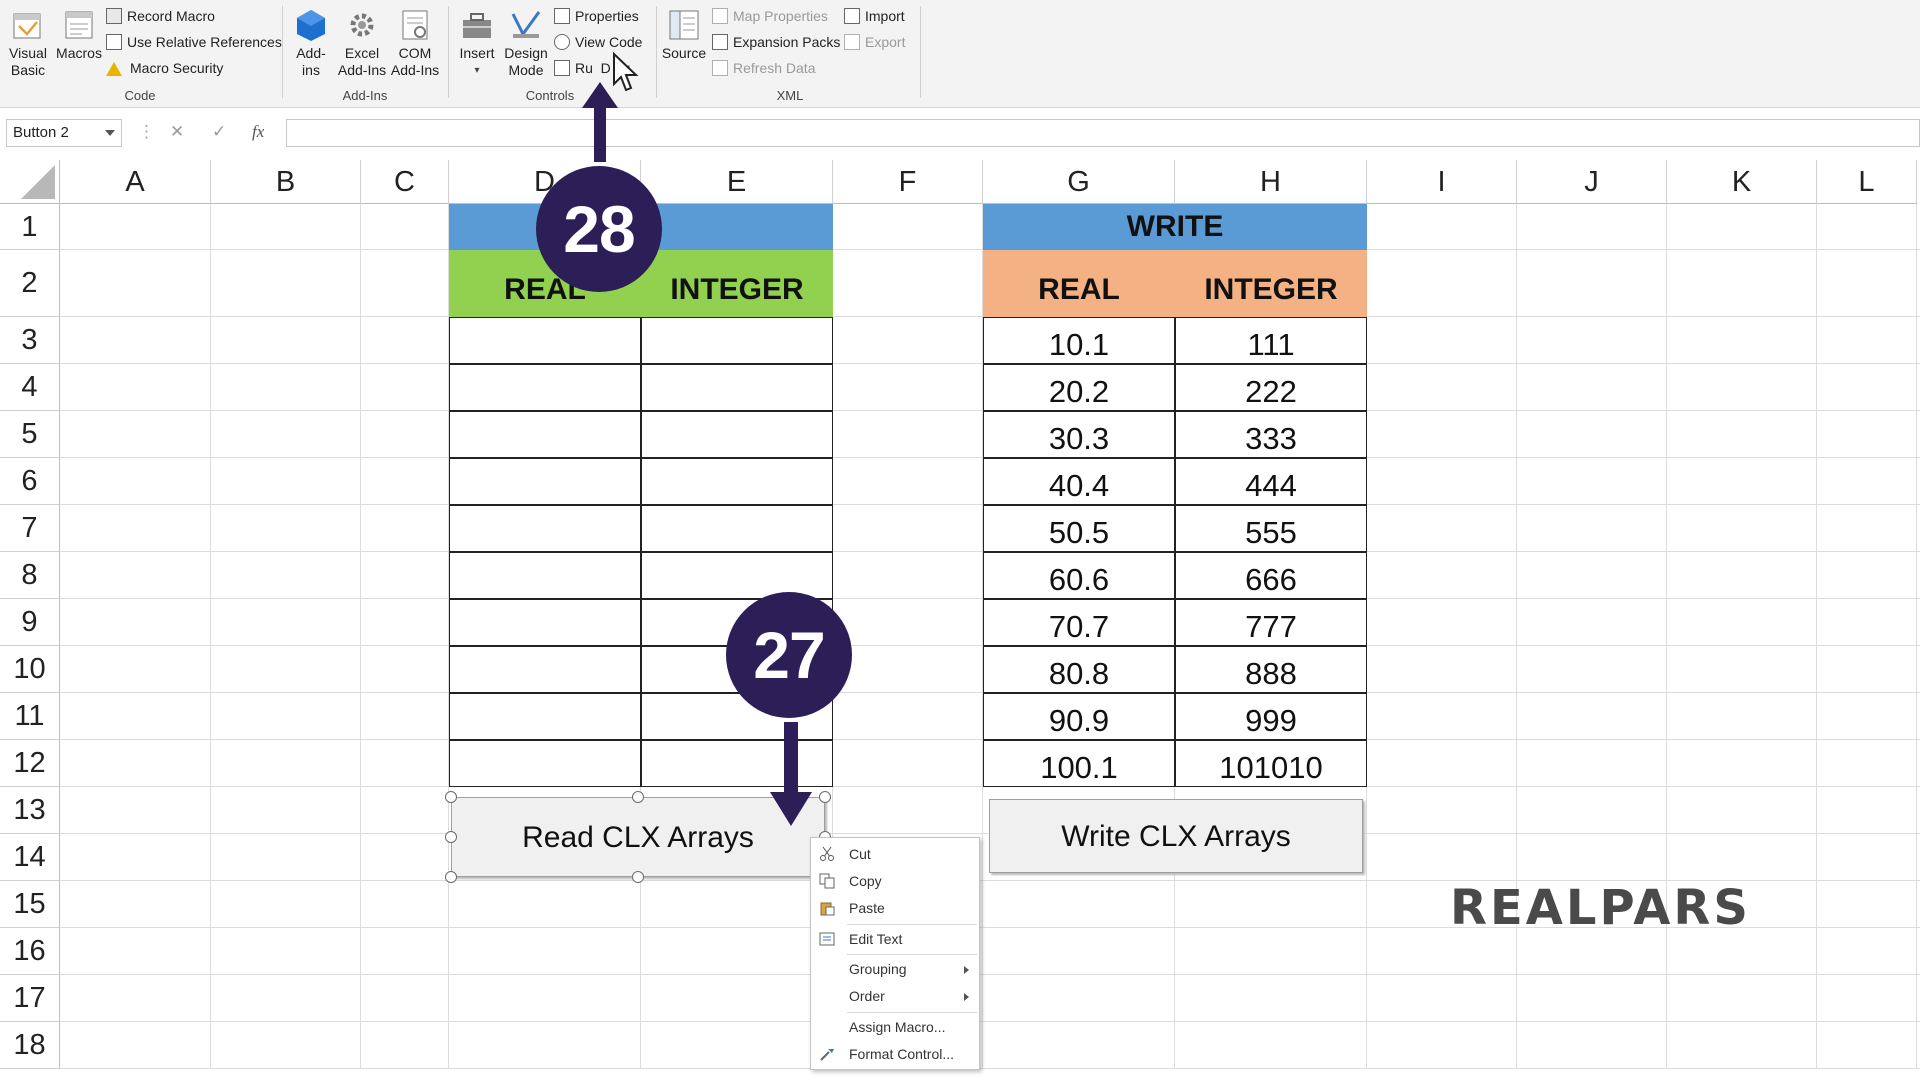 This screenshot has height=1080, width=1920. I want to click on column-header-e: E, so click(737, 182).